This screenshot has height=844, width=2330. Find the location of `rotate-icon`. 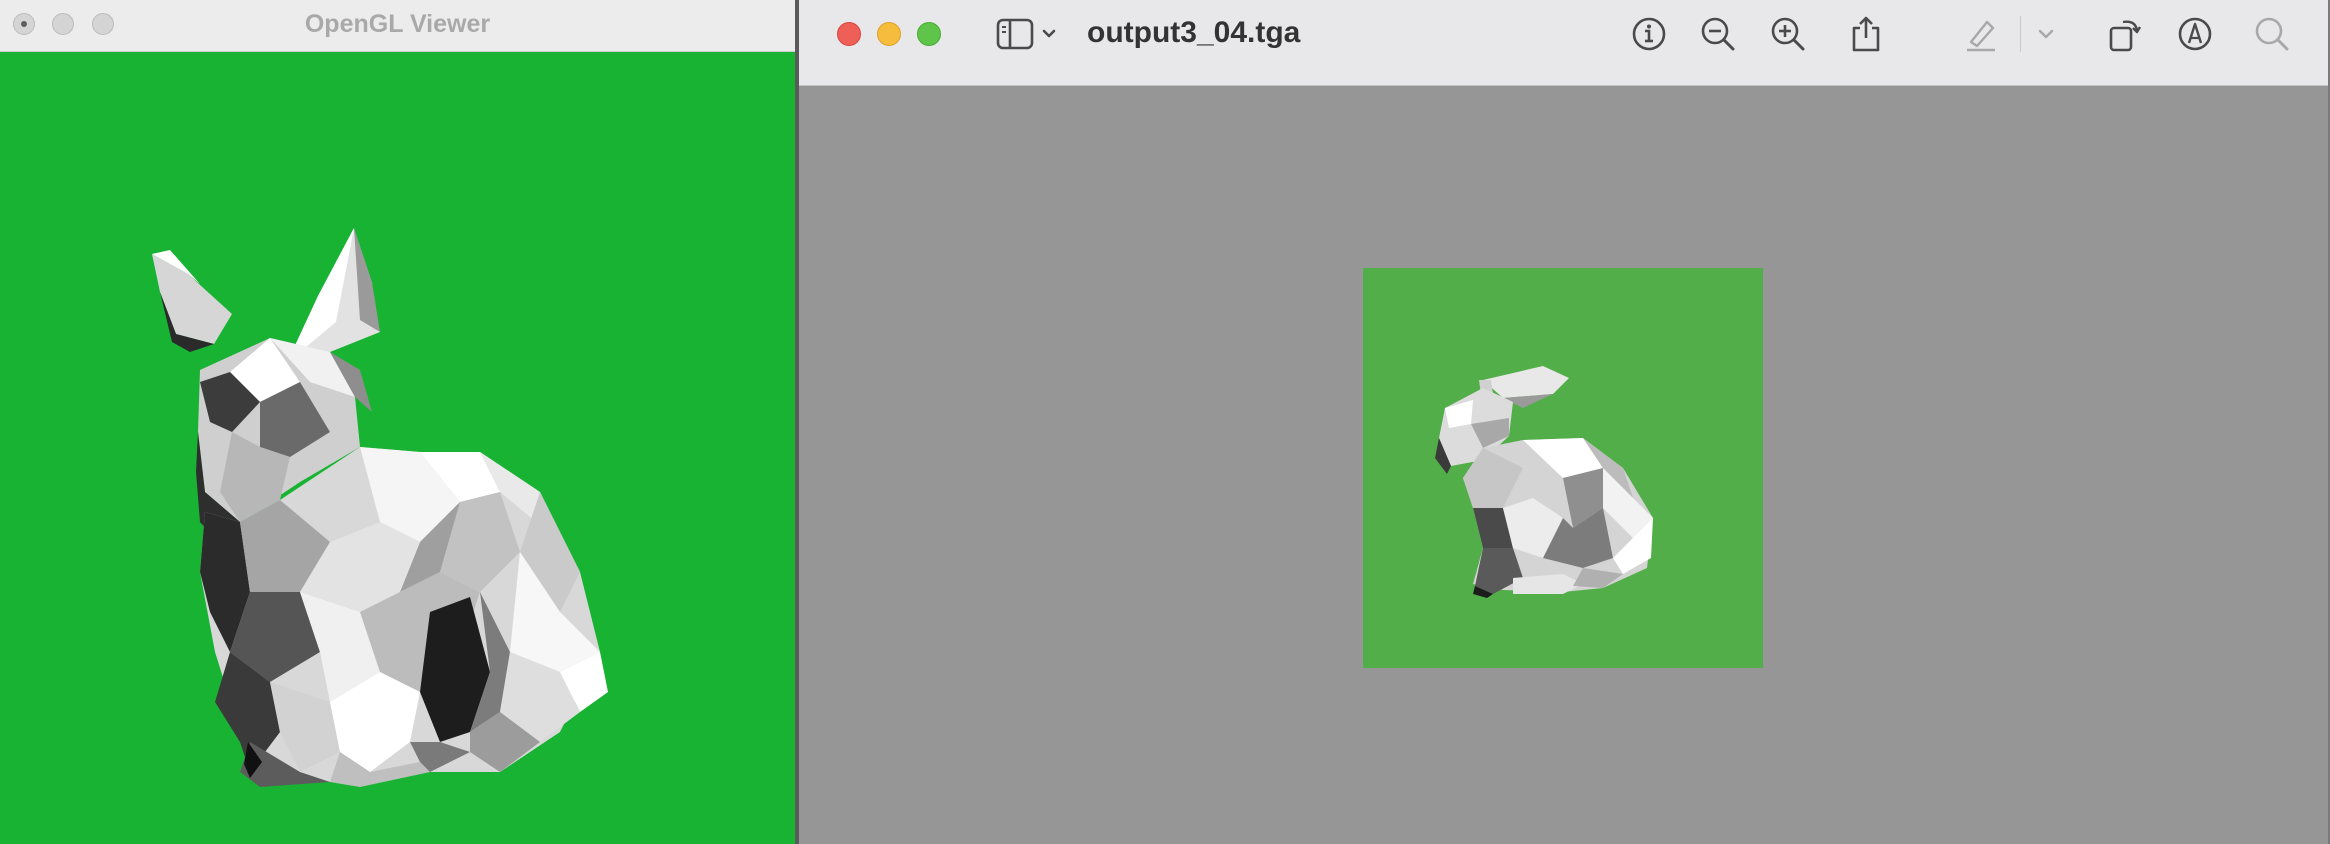

rotate-icon is located at coordinates (2125, 36).